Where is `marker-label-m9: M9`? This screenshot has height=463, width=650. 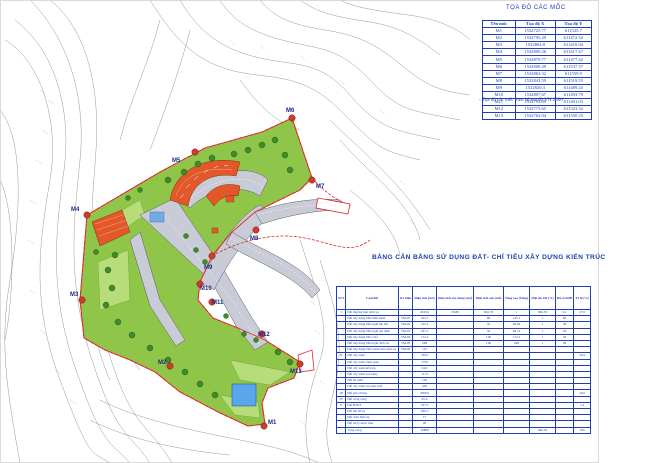
marker-label-m9: M9 is located at coordinates (208, 268).